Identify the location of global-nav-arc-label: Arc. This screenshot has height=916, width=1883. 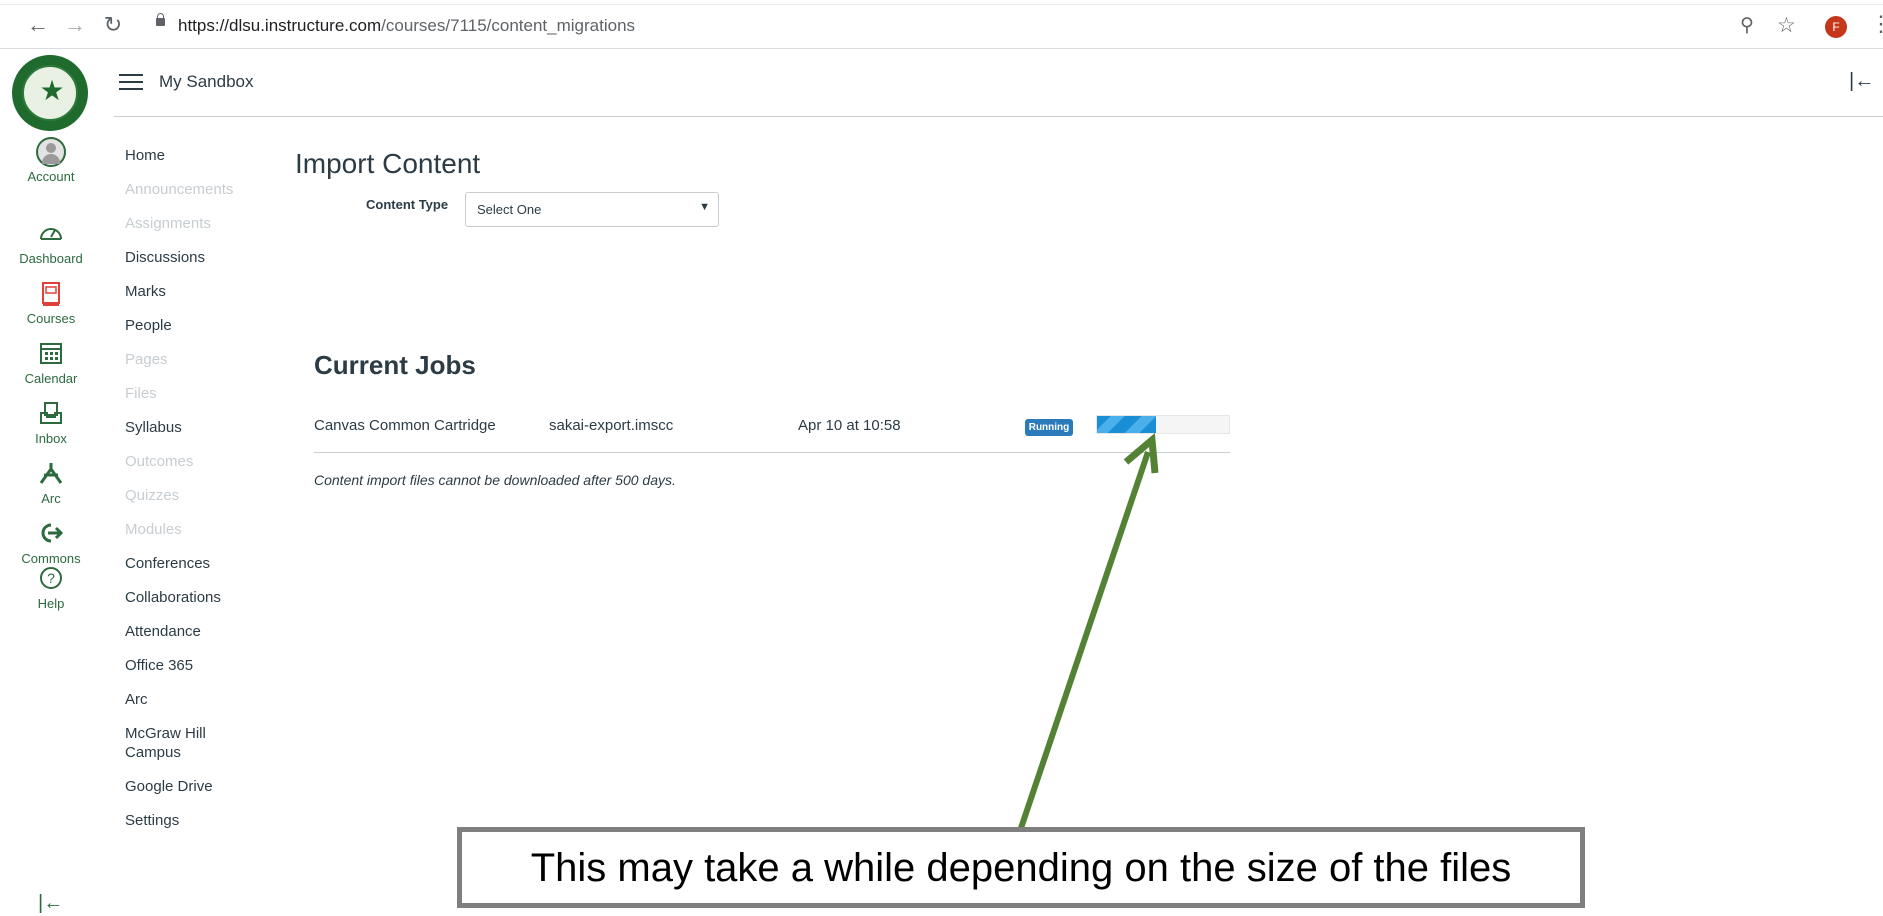
(51, 498).